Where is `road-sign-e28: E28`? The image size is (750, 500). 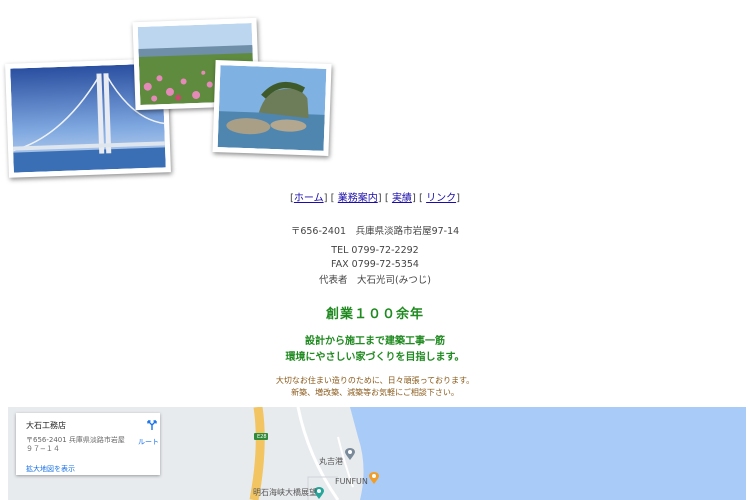
road-sign-e28: E28 is located at coordinates (262, 437).